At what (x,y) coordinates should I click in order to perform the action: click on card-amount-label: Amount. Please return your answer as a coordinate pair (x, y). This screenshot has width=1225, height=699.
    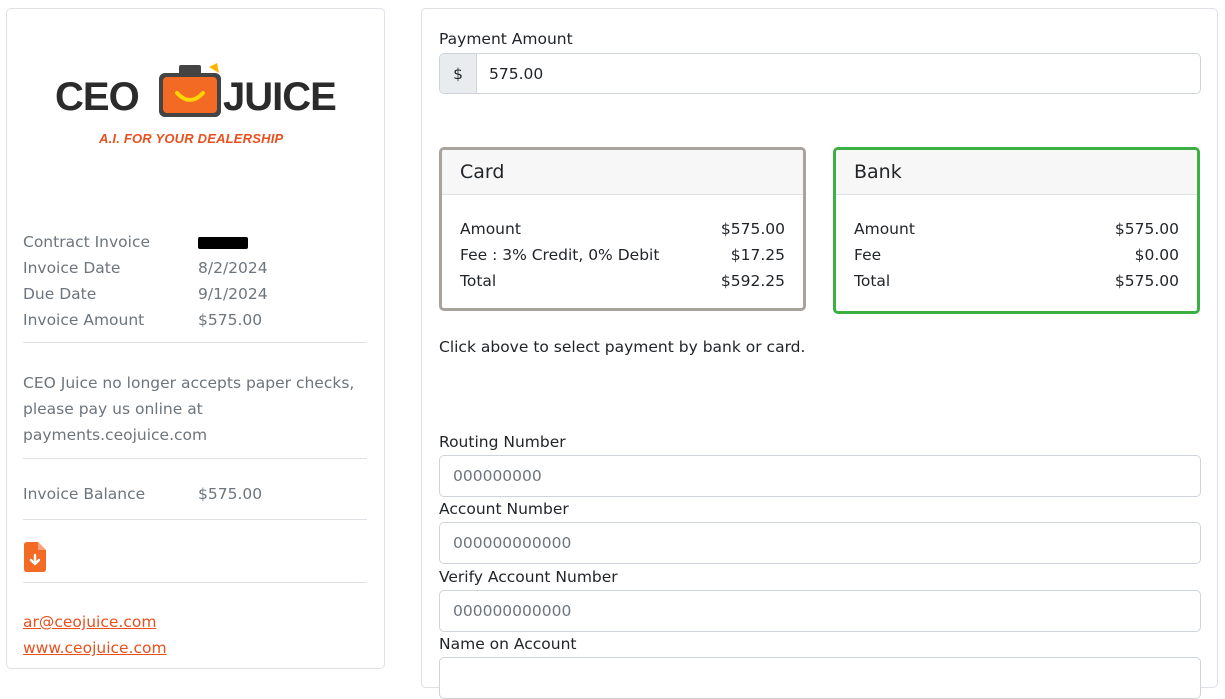
    Looking at the image, I should click on (490, 229).